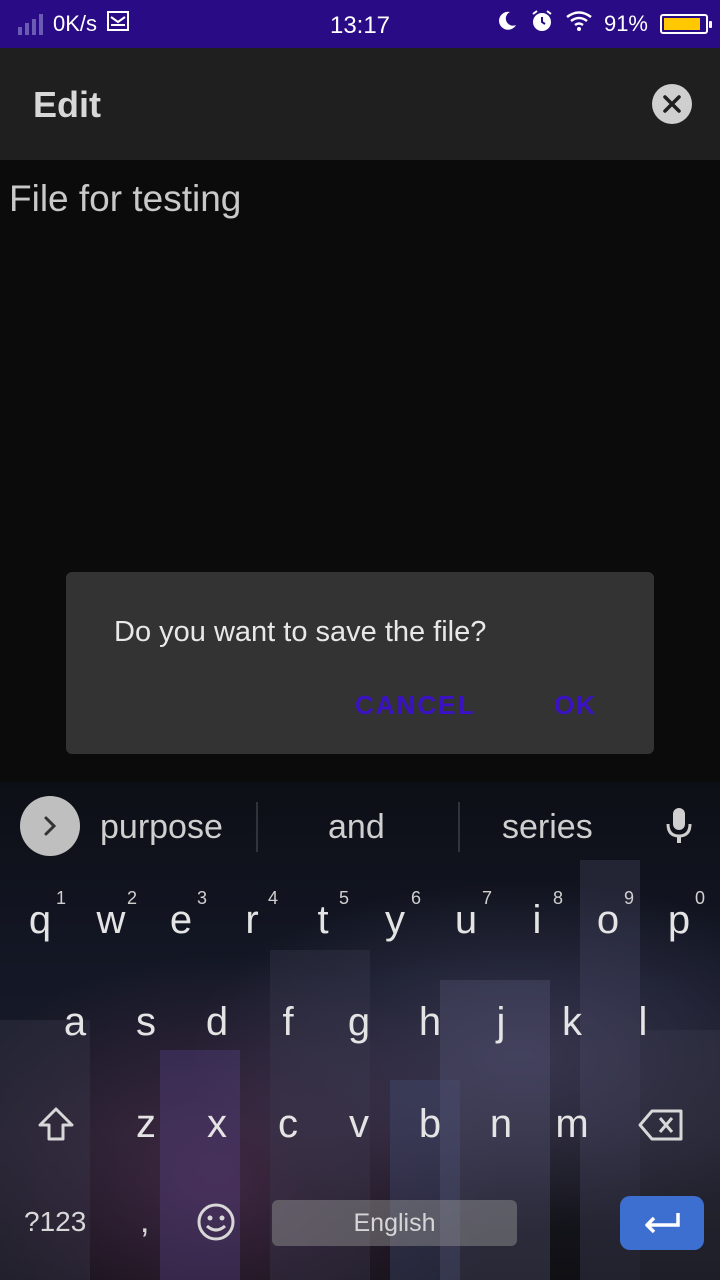 This screenshot has height=1280, width=720. I want to click on backspace-key, so click(661, 1127).